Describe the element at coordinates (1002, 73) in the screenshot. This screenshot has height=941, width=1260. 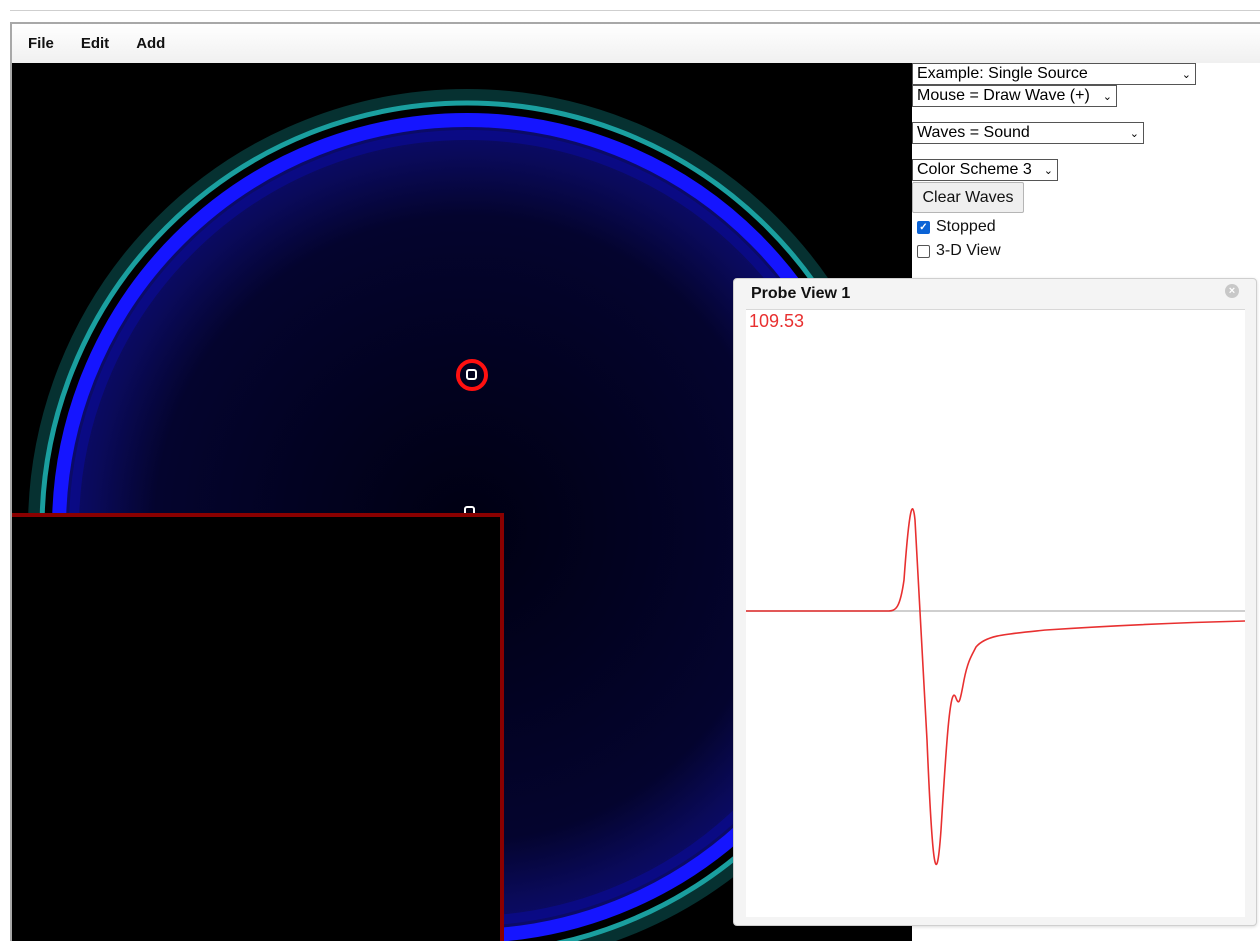
I see `example-select-label: Example: Single Source` at that location.